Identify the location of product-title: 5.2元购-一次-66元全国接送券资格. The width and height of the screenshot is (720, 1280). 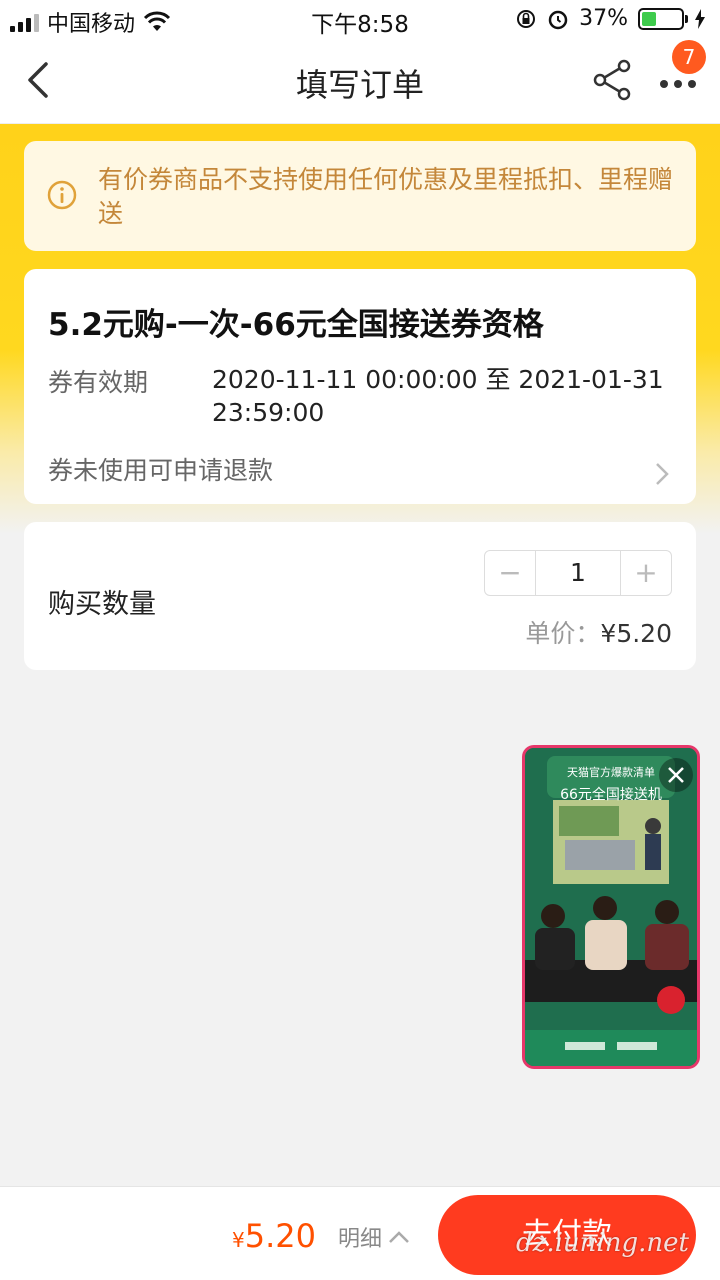
(296, 325).